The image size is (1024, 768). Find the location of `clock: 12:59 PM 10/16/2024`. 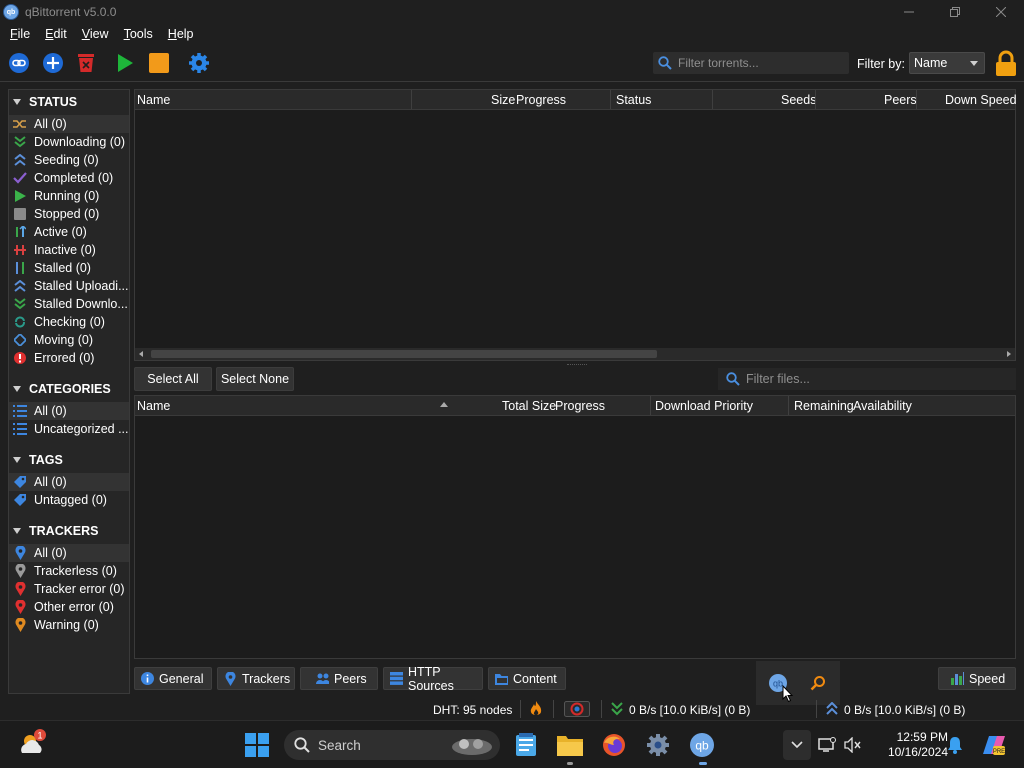

clock: 12:59 PM 10/16/2024 is located at coordinates (910, 745).